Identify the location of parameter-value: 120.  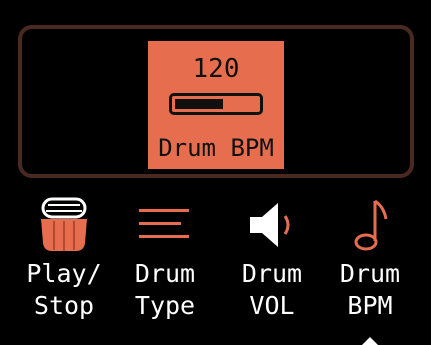
(216, 69).